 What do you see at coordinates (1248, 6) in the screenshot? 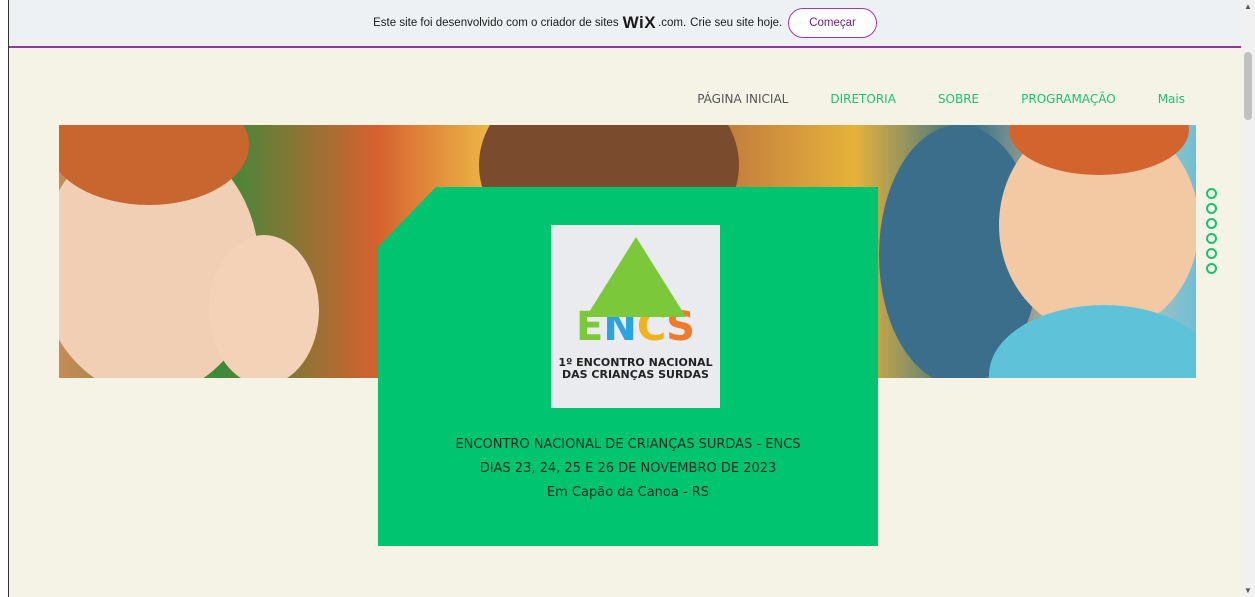
I see `scroll-up-icon: ▲` at bounding box center [1248, 6].